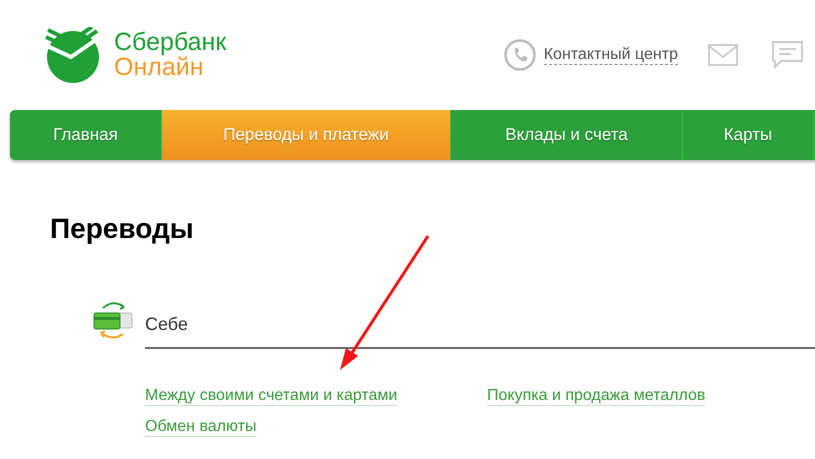 The width and height of the screenshot is (815, 459). Describe the element at coordinates (480, 324) in the screenshot. I see `section-title: Себе` at that location.